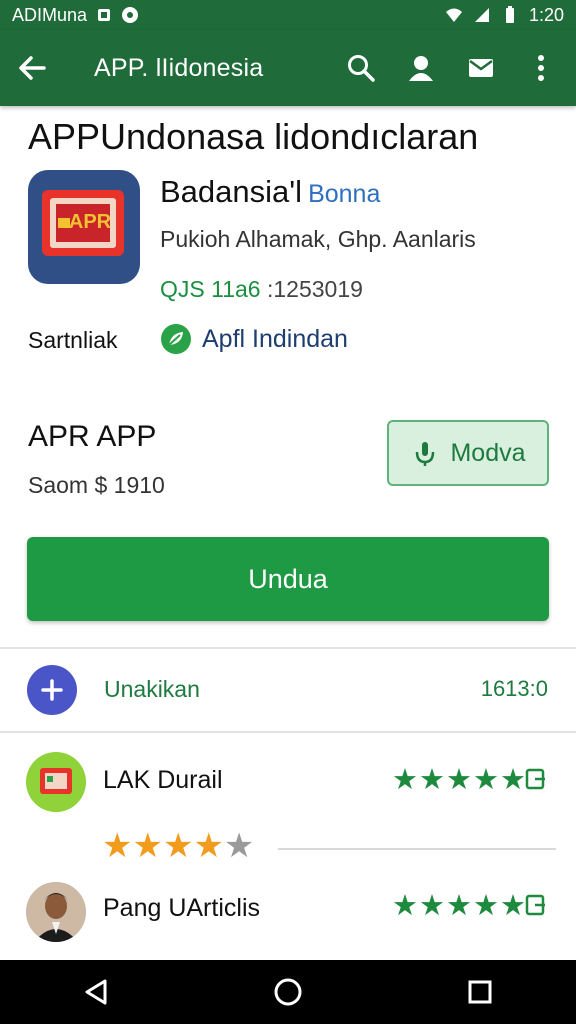  What do you see at coordinates (181, 908) in the screenshot?
I see `review-author: Pang UArticlis` at bounding box center [181, 908].